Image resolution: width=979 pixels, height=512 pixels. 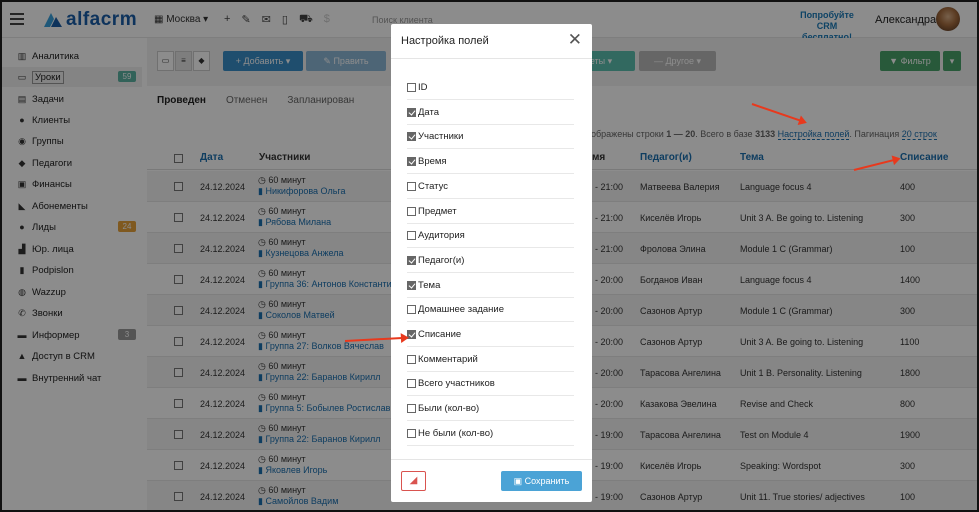 I want to click on field-label: Тема, so click(x=429, y=285).